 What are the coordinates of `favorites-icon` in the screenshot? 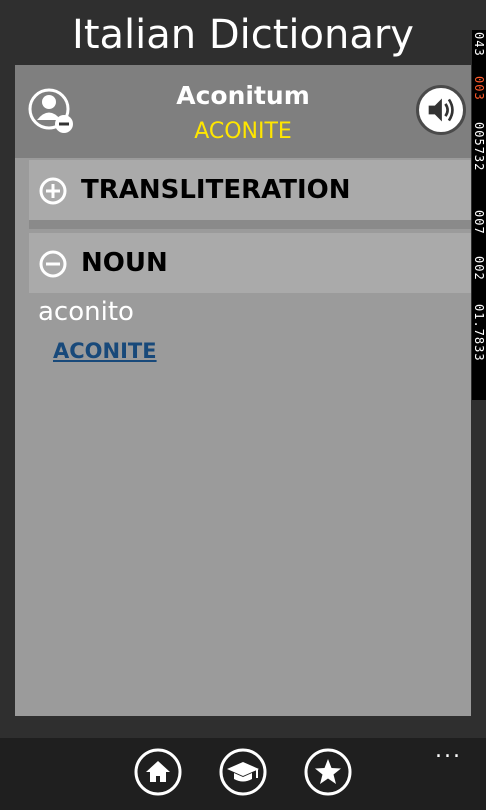 It's located at (328, 772).